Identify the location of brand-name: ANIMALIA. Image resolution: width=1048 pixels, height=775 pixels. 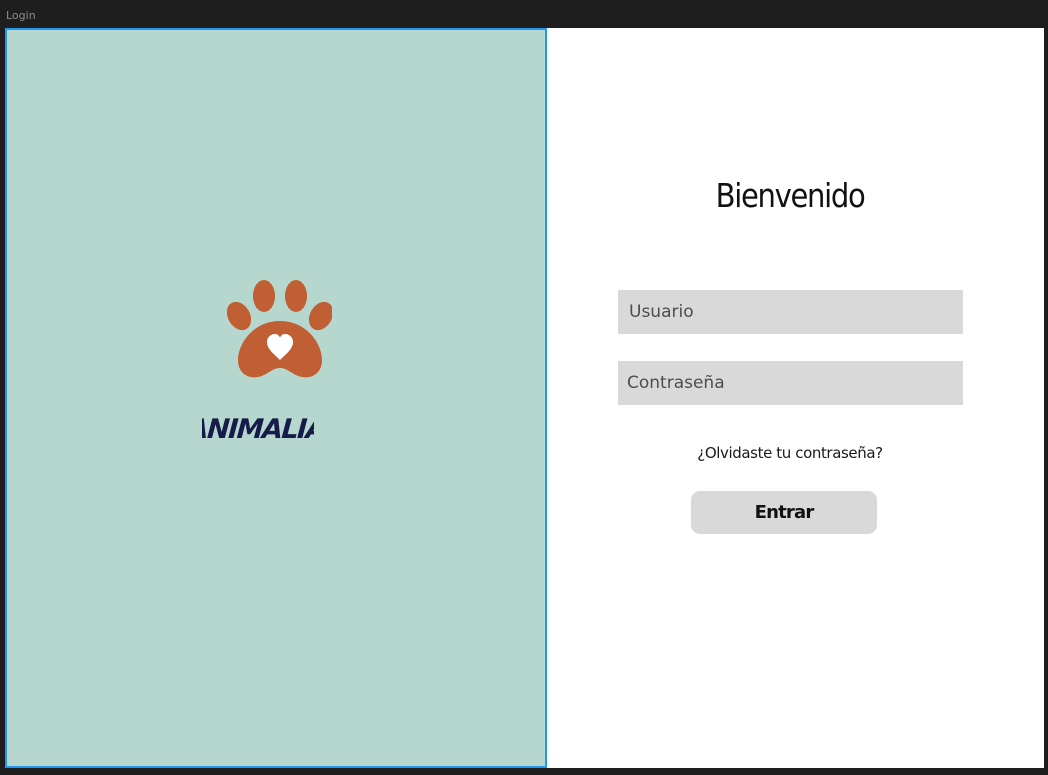
(258, 429).